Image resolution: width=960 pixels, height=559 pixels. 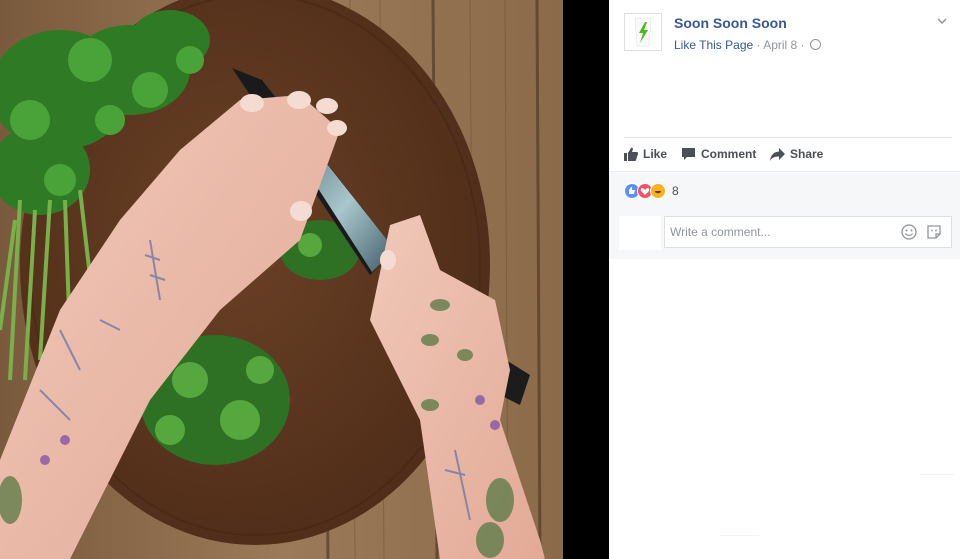 I want to click on like-label: Like, so click(x=655, y=154).